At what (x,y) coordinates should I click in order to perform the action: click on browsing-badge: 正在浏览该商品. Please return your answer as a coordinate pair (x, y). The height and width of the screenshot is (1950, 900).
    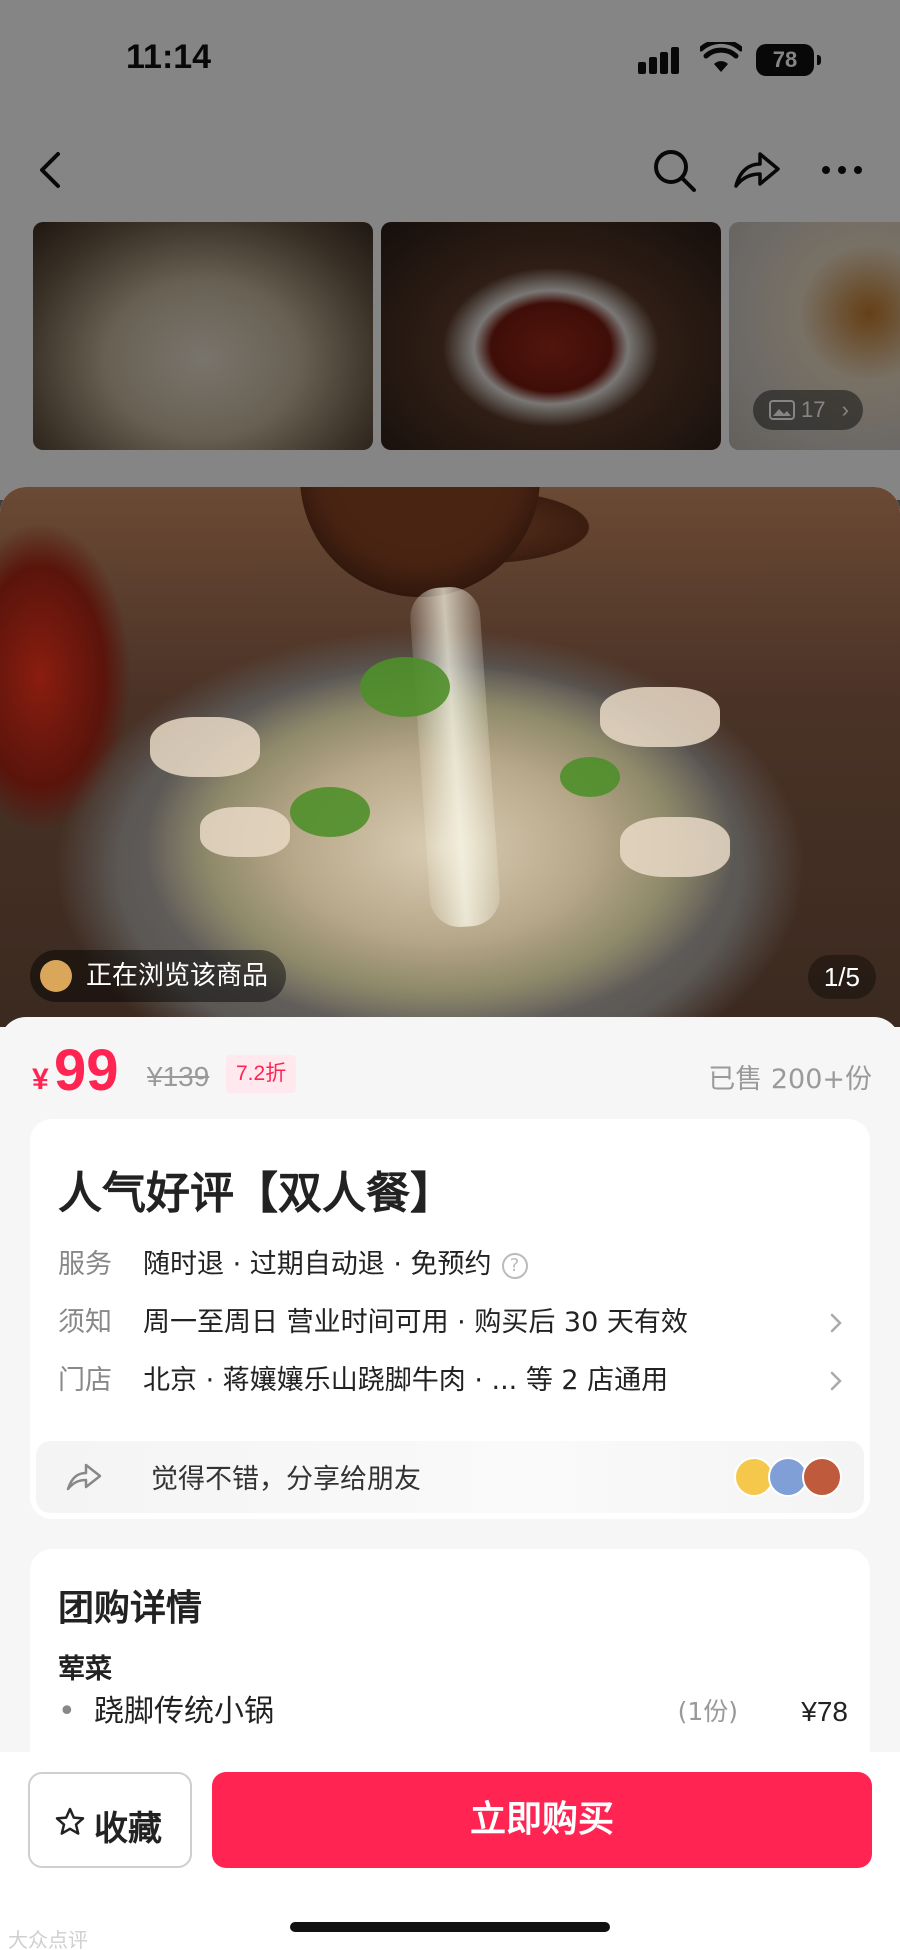
    Looking at the image, I should click on (158, 976).